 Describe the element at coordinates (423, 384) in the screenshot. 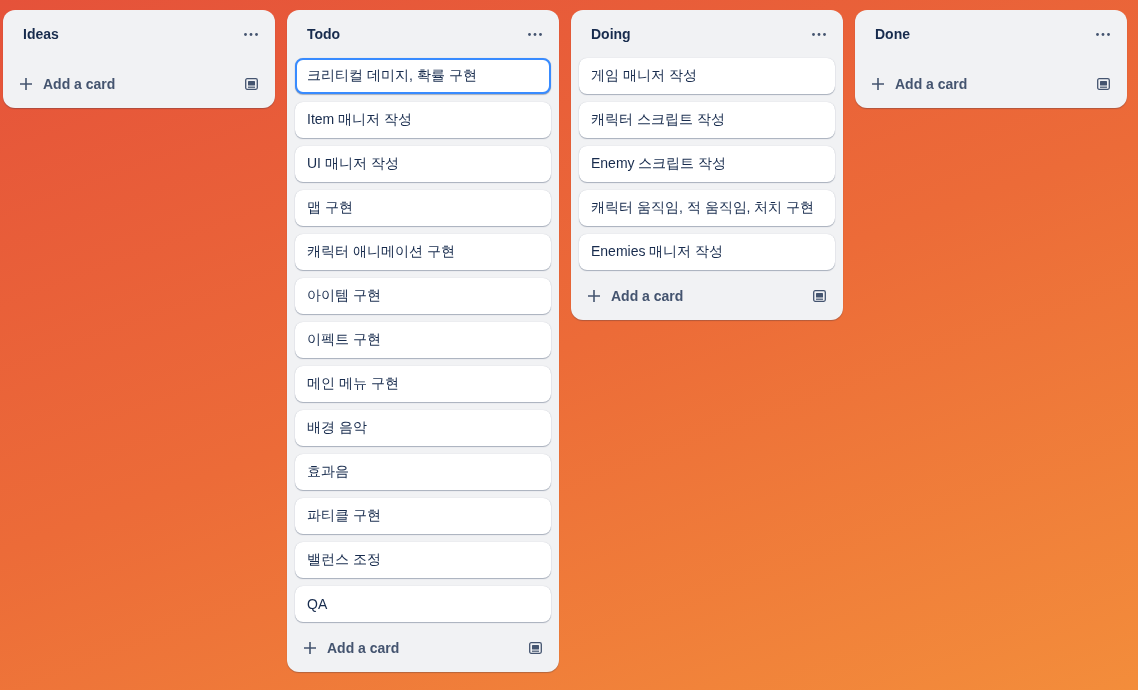

I see `task-card: 메인 메뉴 구현` at that location.